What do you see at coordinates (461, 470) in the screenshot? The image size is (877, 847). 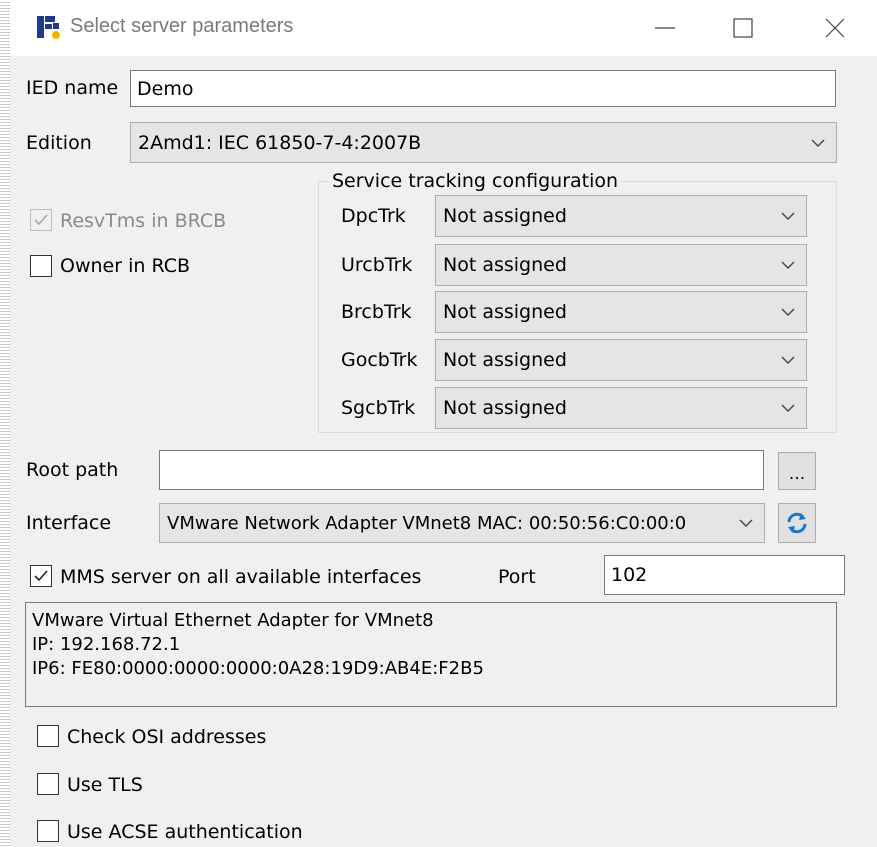 I see `root-path-input` at bounding box center [461, 470].